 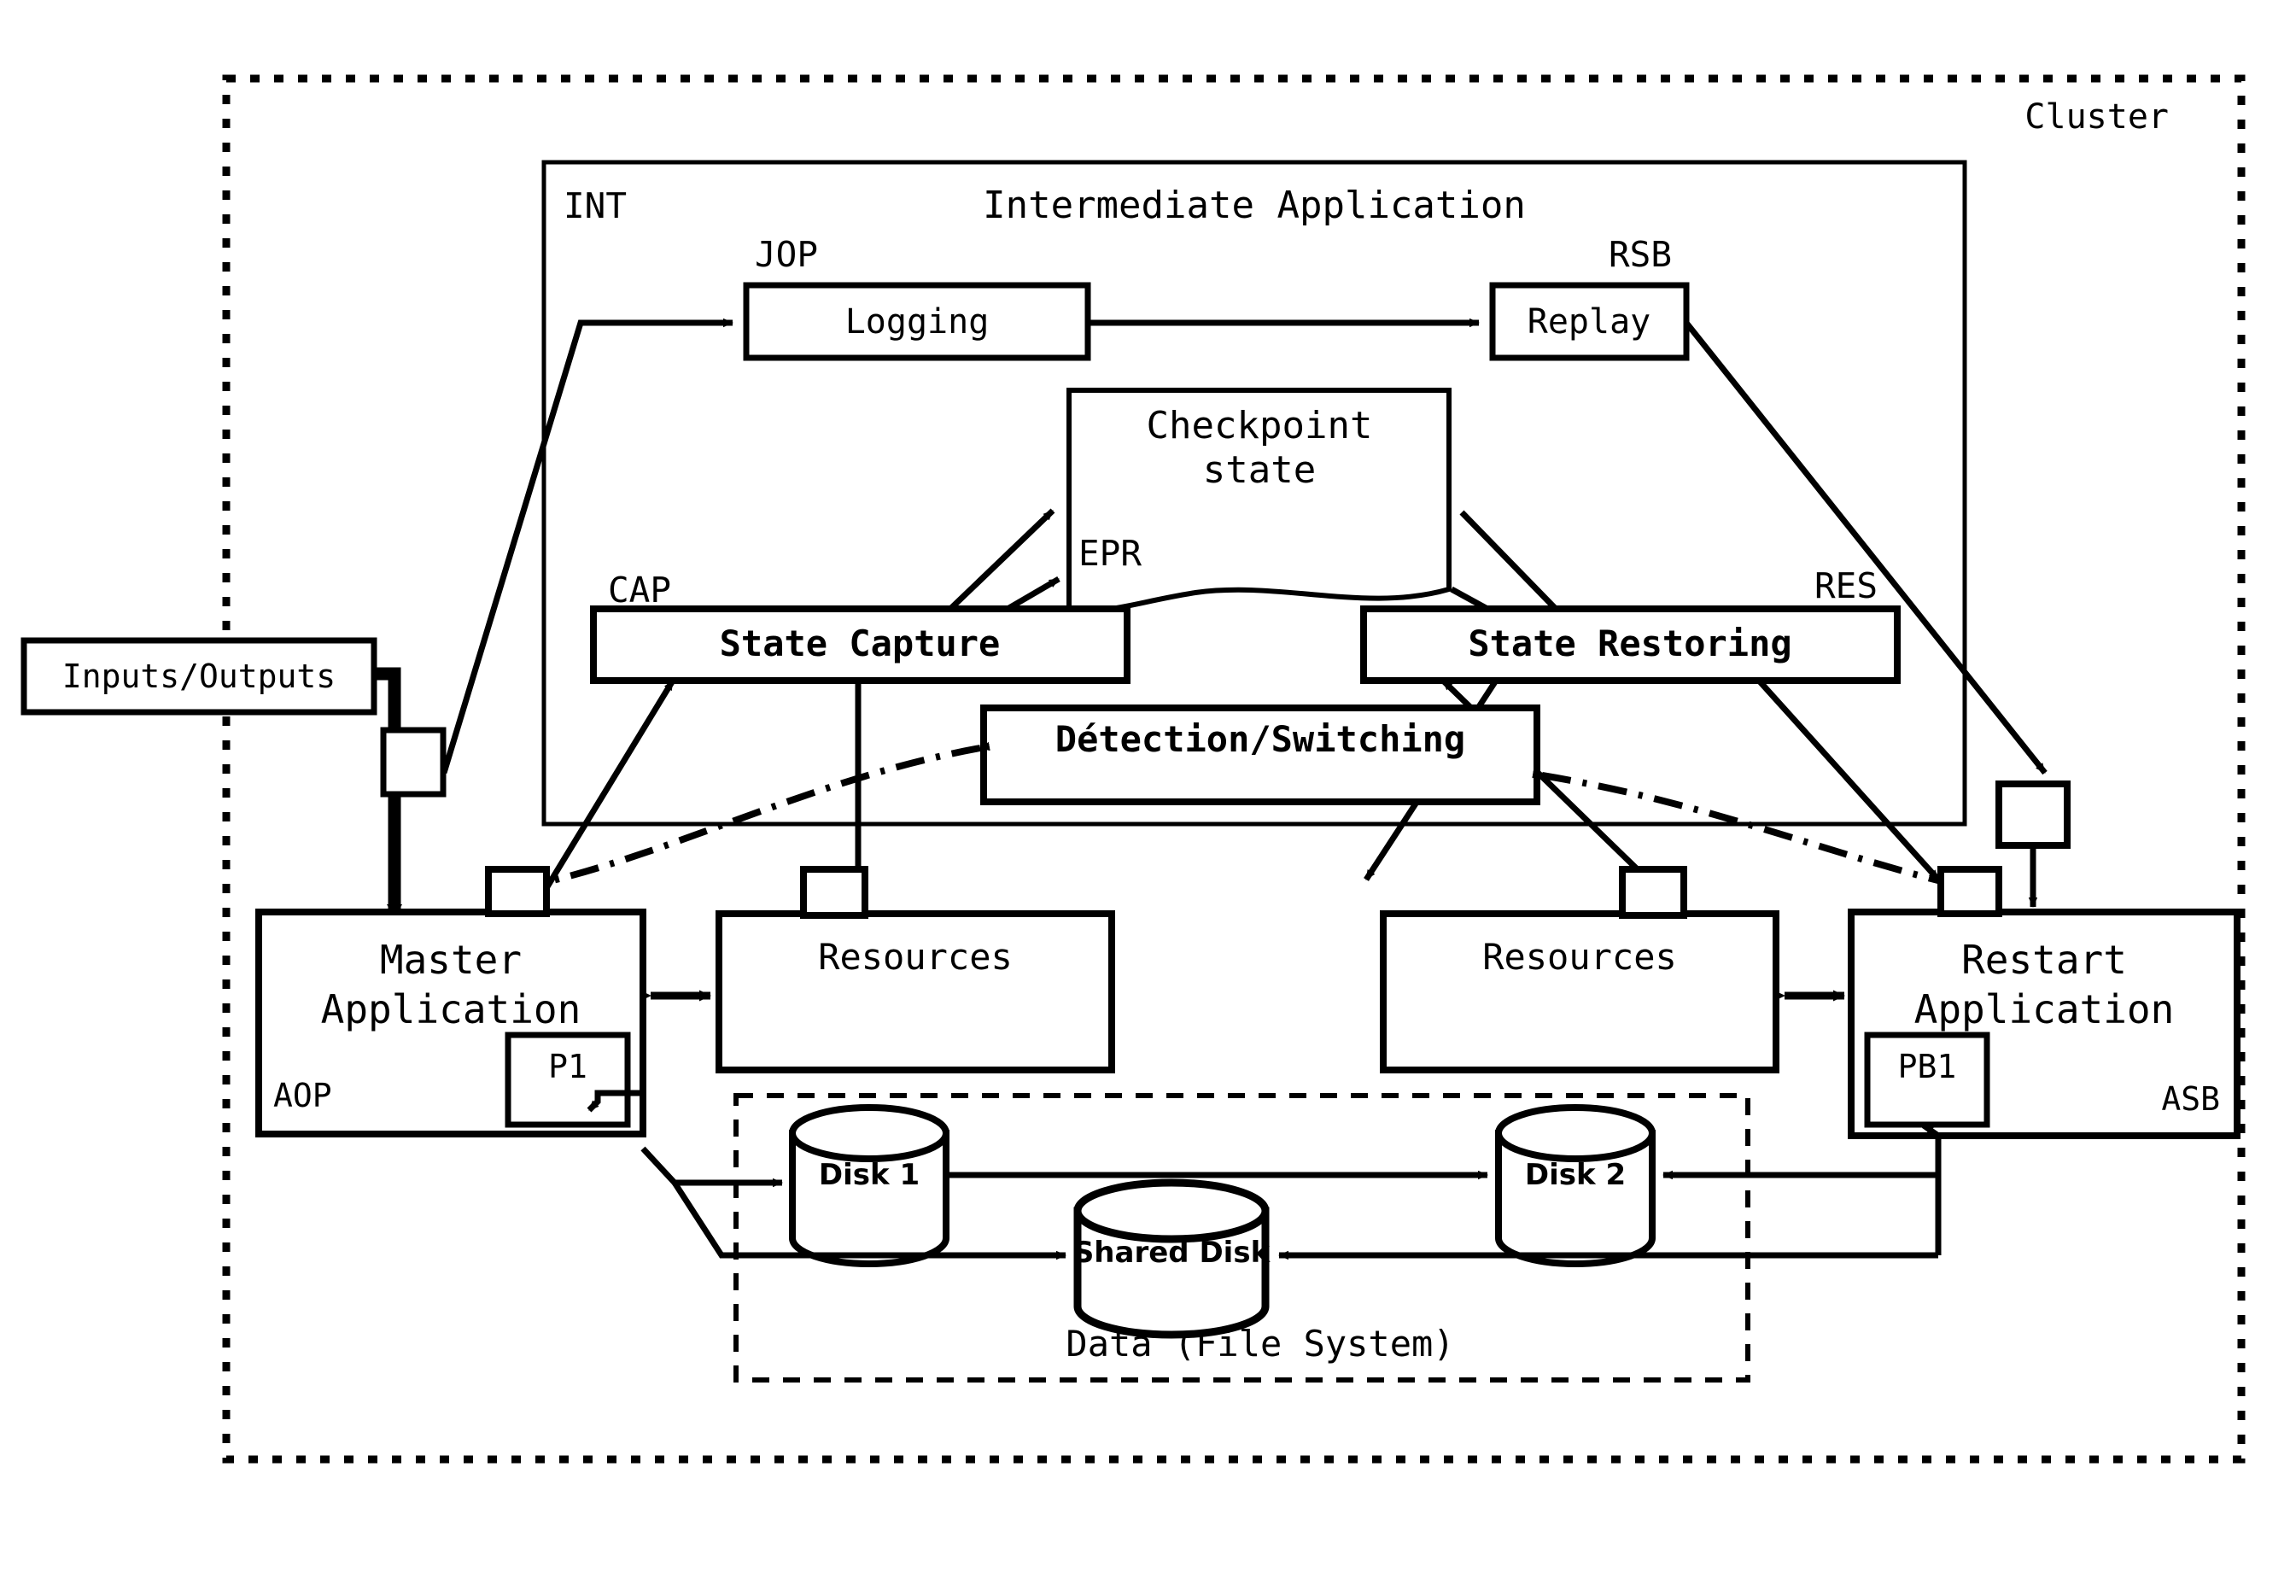 I want to click on state-capture-tag-cap: CAP, so click(x=639, y=590).